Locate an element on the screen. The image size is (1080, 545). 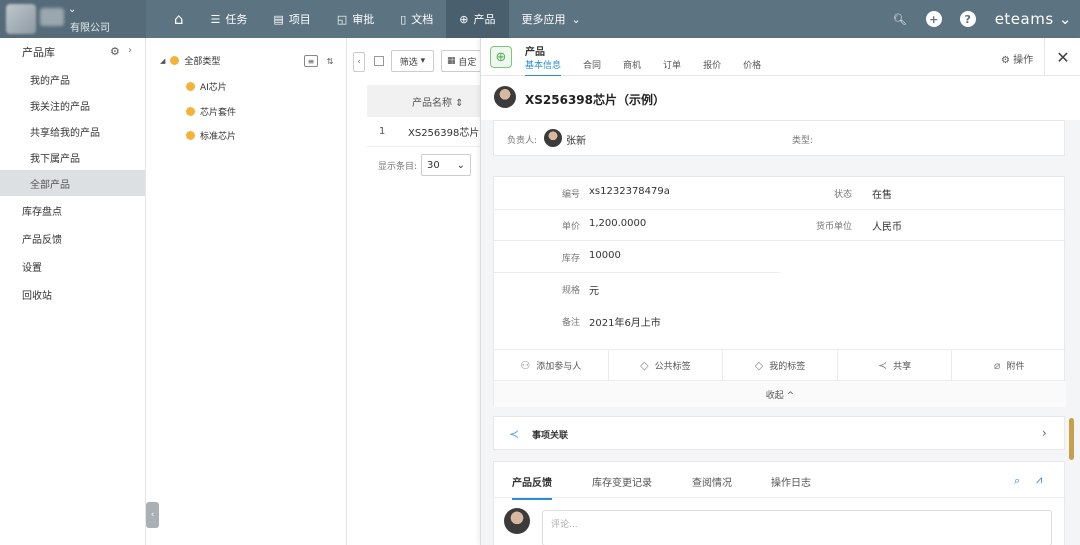
type-label: 类型: is located at coordinates (803, 141).